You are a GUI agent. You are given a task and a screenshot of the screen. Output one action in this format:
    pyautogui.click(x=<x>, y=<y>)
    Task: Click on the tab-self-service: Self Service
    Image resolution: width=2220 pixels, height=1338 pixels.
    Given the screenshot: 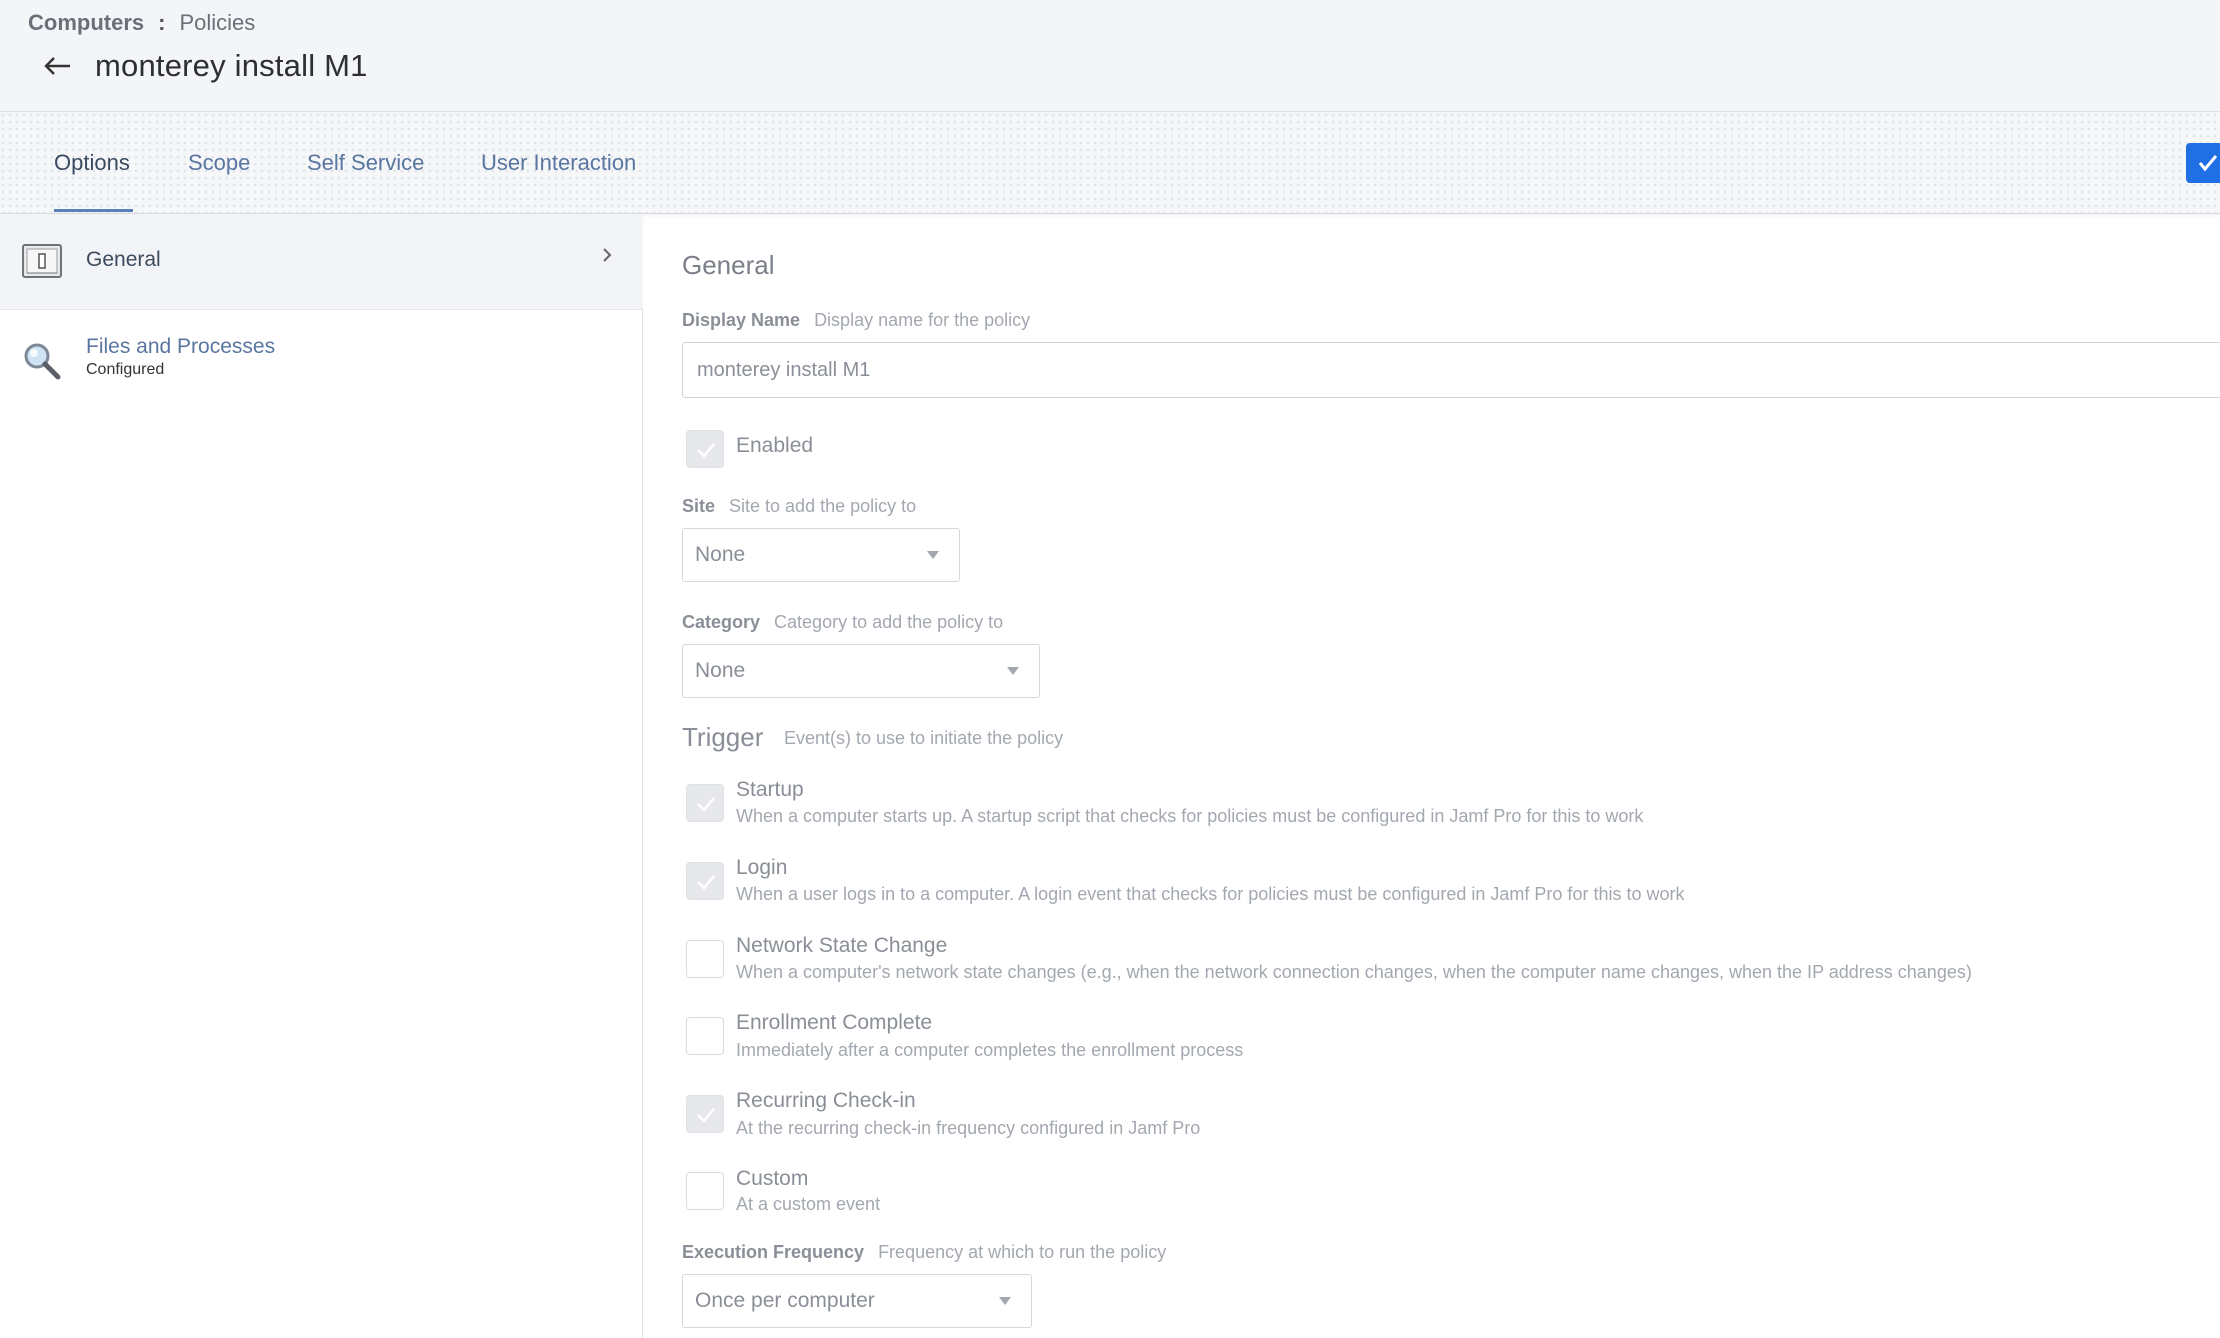 What is the action you would take?
    pyautogui.click(x=365, y=163)
    